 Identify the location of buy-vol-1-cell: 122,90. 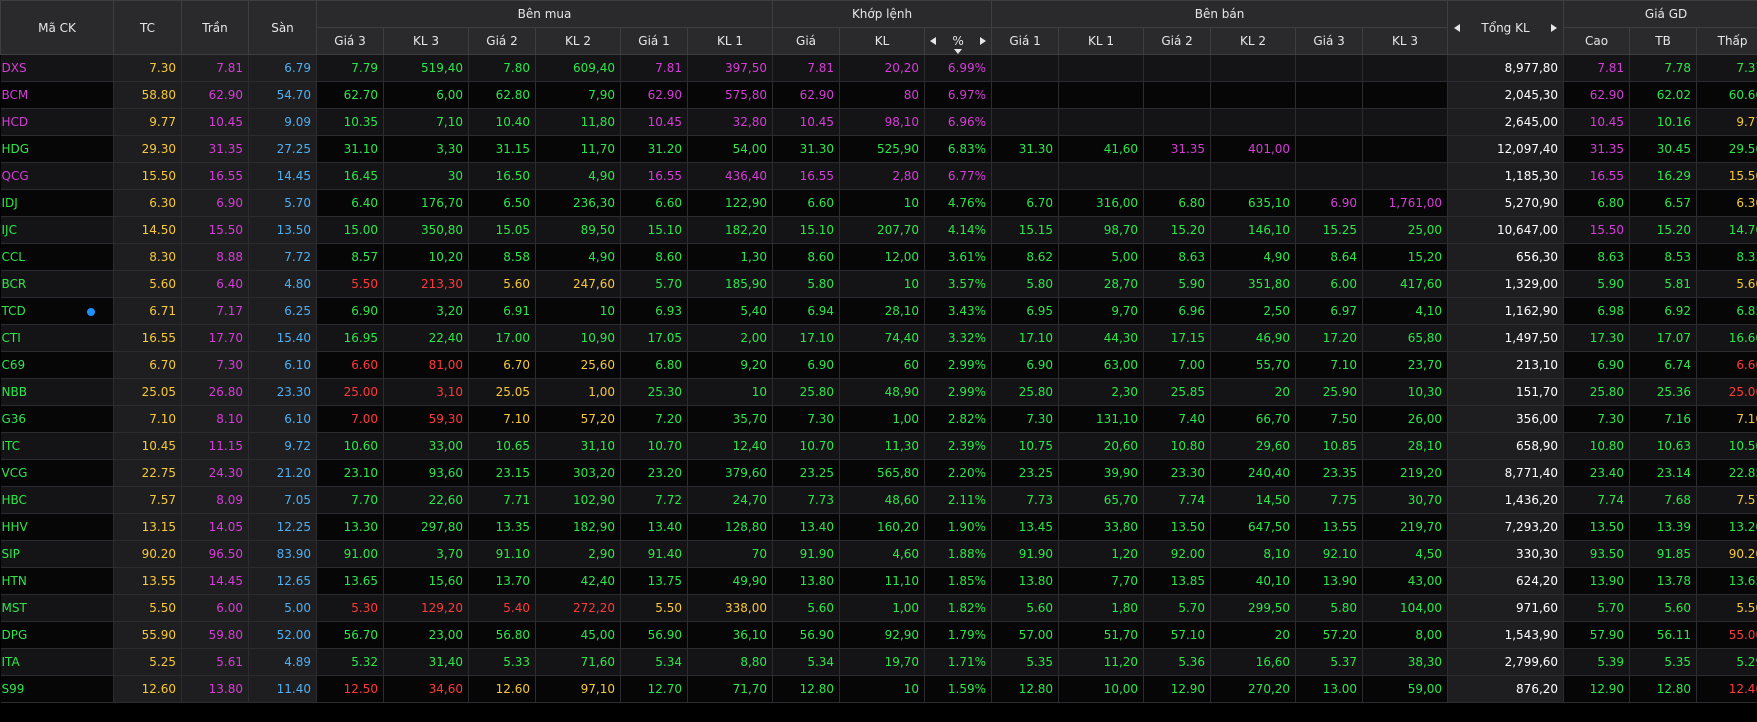
(730, 203).